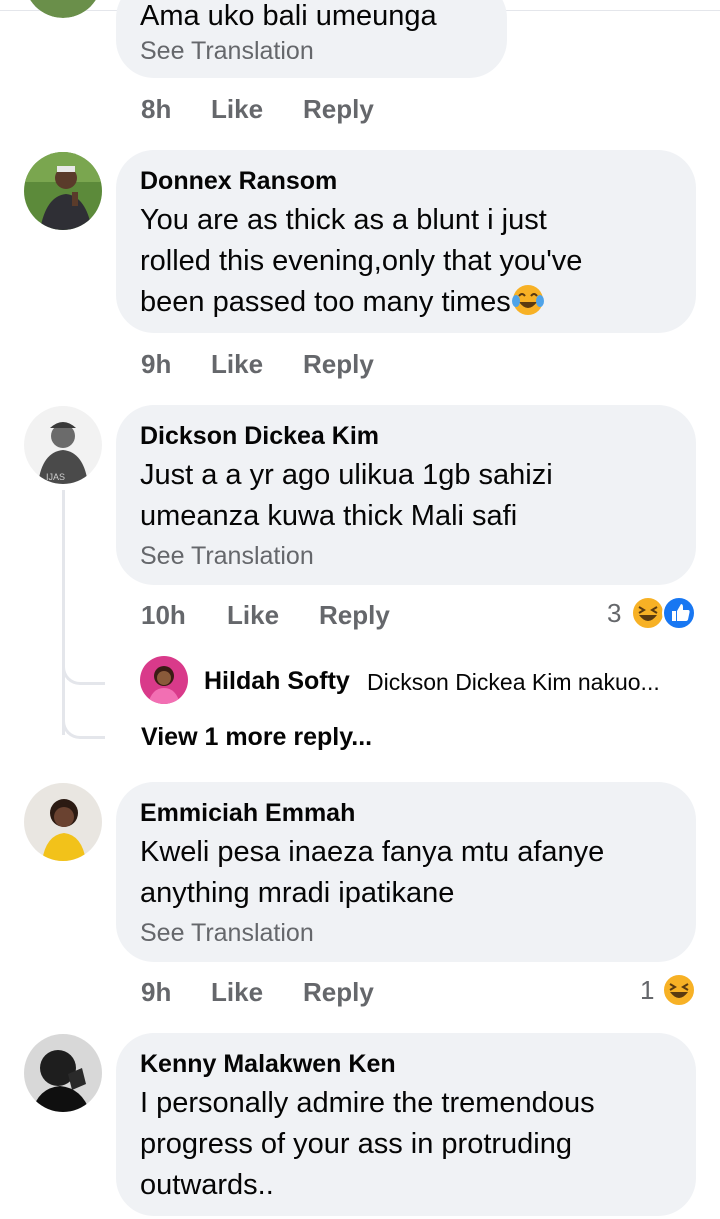  What do you see at coordinates (346, 475) in the screenshot?
I see `comment-text-line: Just a a yr ago ulikua 1gb sahizi` at bounding box center [346, 475].